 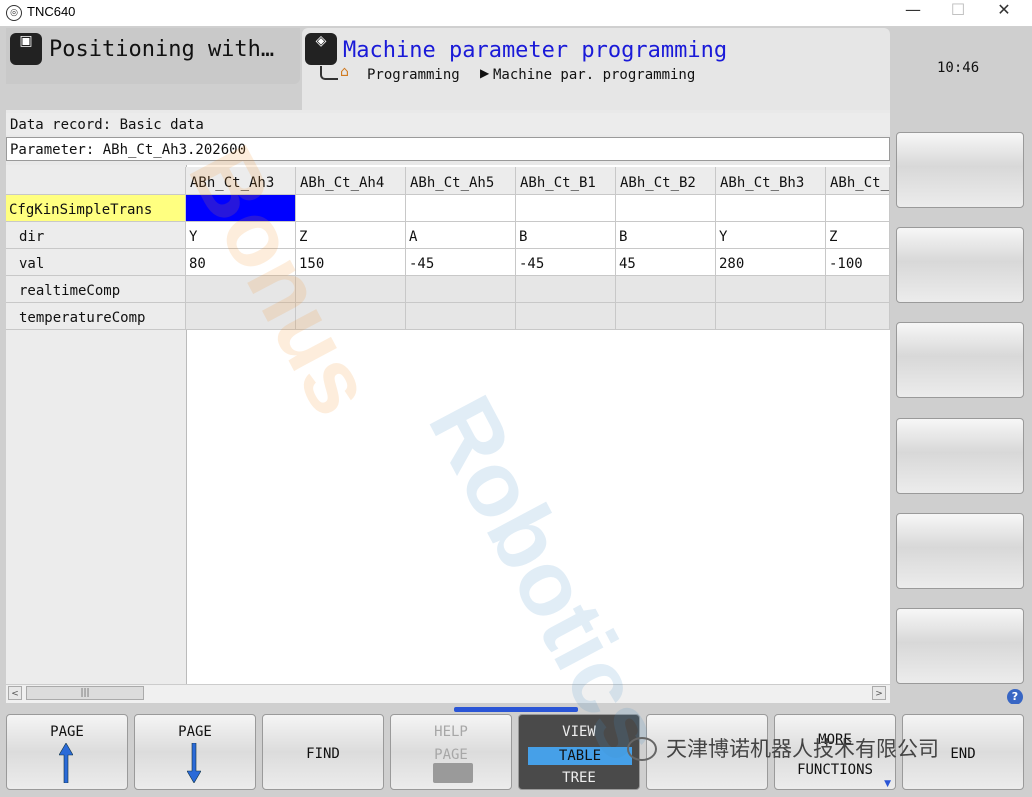 I want to click on row-label: val, so click(x=96, y=262).